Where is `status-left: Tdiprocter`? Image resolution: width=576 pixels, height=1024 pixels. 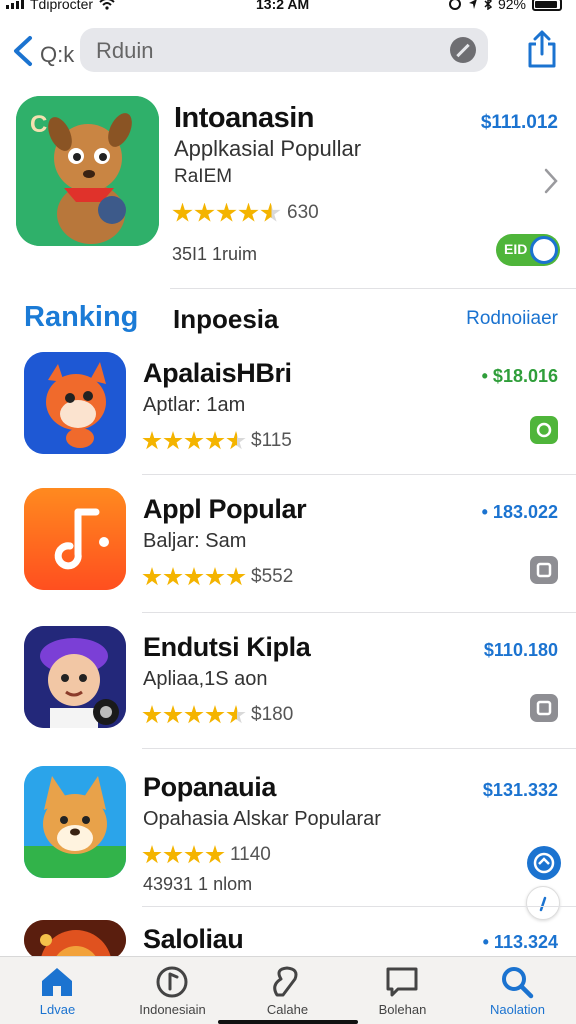 status-left: Tdiprocter is located at coordinates (60, 6).